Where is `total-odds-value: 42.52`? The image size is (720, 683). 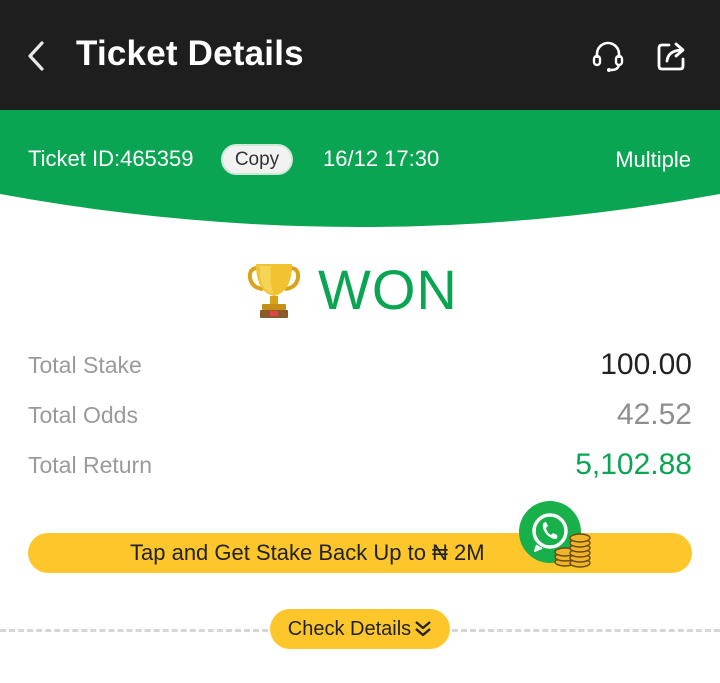
total-odds-value: 42.52 is located at coordinates (654, 414).